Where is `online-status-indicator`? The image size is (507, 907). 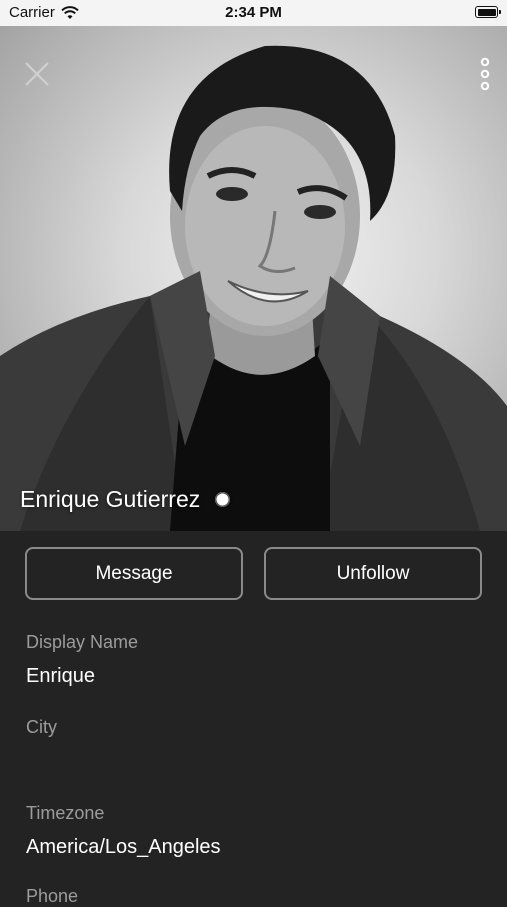 online-status-indicator is located at coordinates (223, 499).